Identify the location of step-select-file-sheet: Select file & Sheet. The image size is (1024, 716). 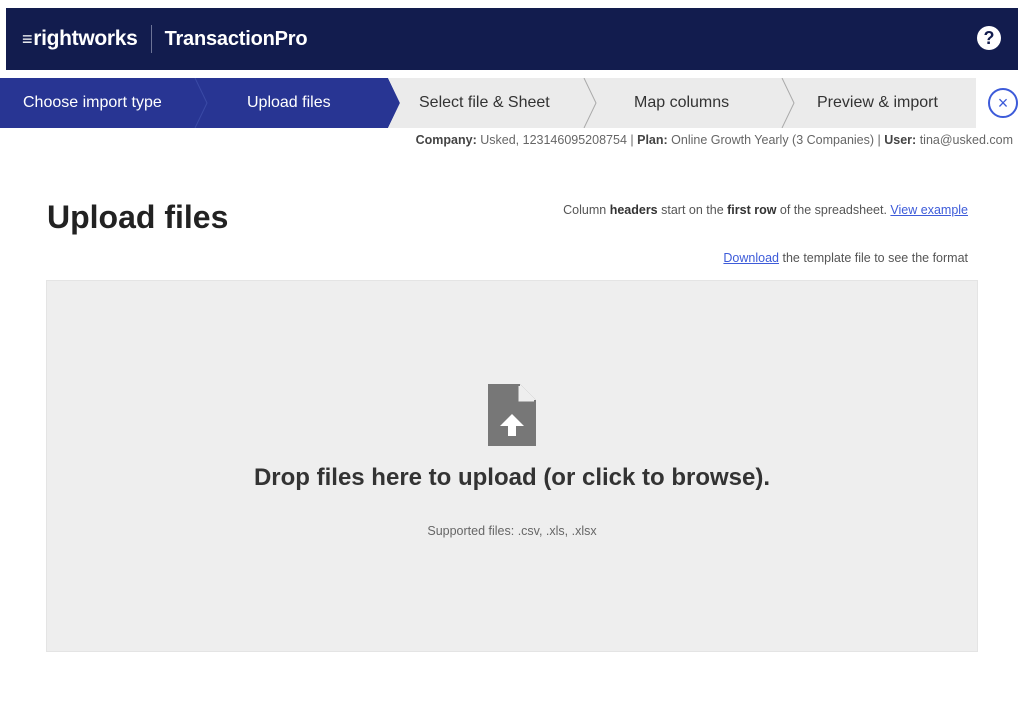
(484, 103).